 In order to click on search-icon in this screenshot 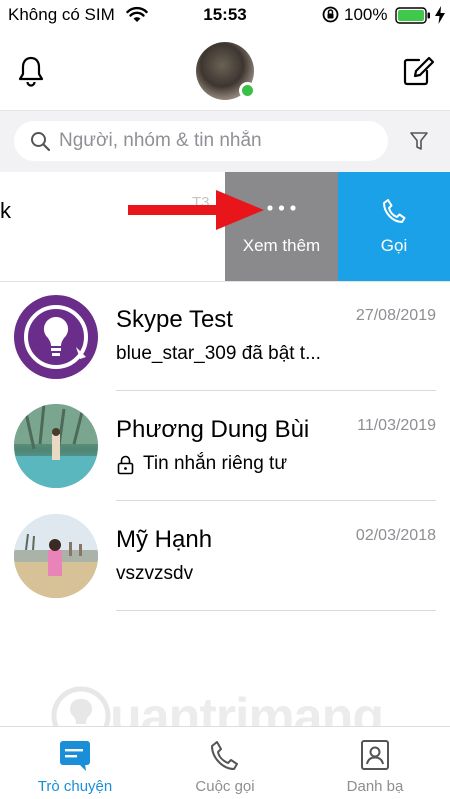, I will do `click(41, 142)`.